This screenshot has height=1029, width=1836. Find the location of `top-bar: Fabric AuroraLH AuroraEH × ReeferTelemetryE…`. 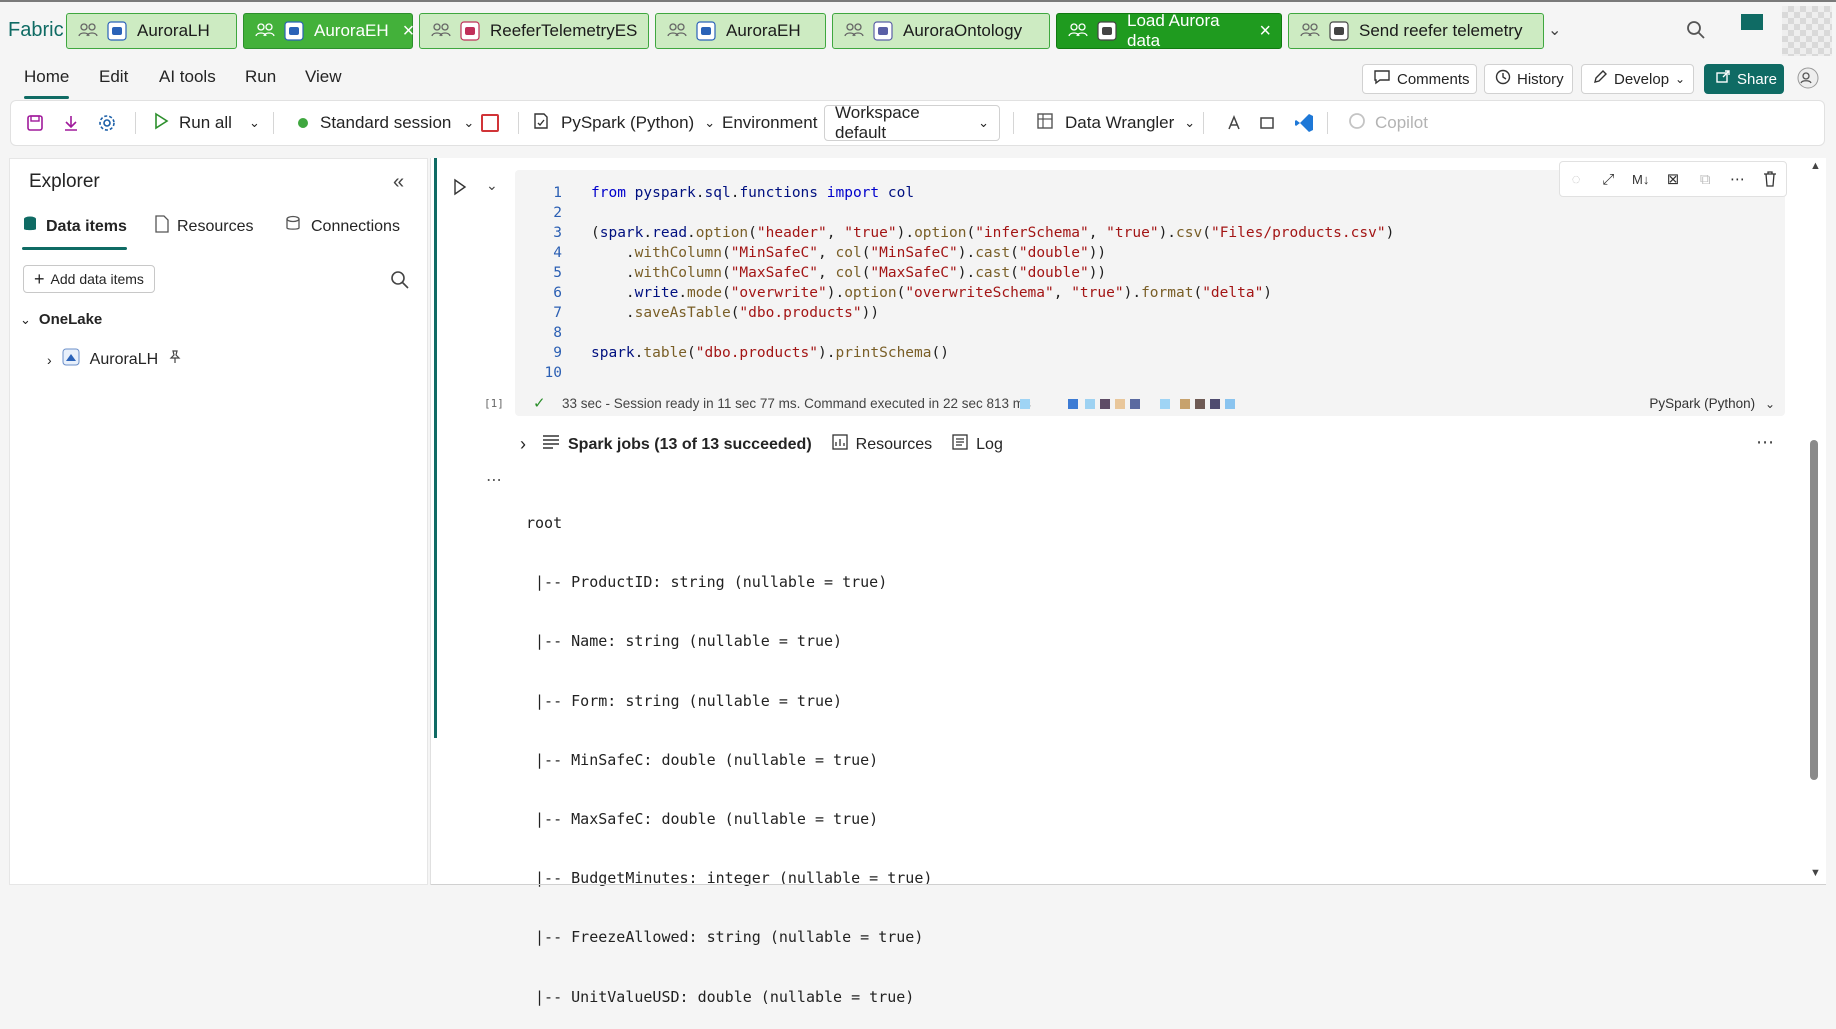

top-bar: Fabric AuroraLH AuroraEH × ReeferTelemetryE… is located at coordinates (918, 31).